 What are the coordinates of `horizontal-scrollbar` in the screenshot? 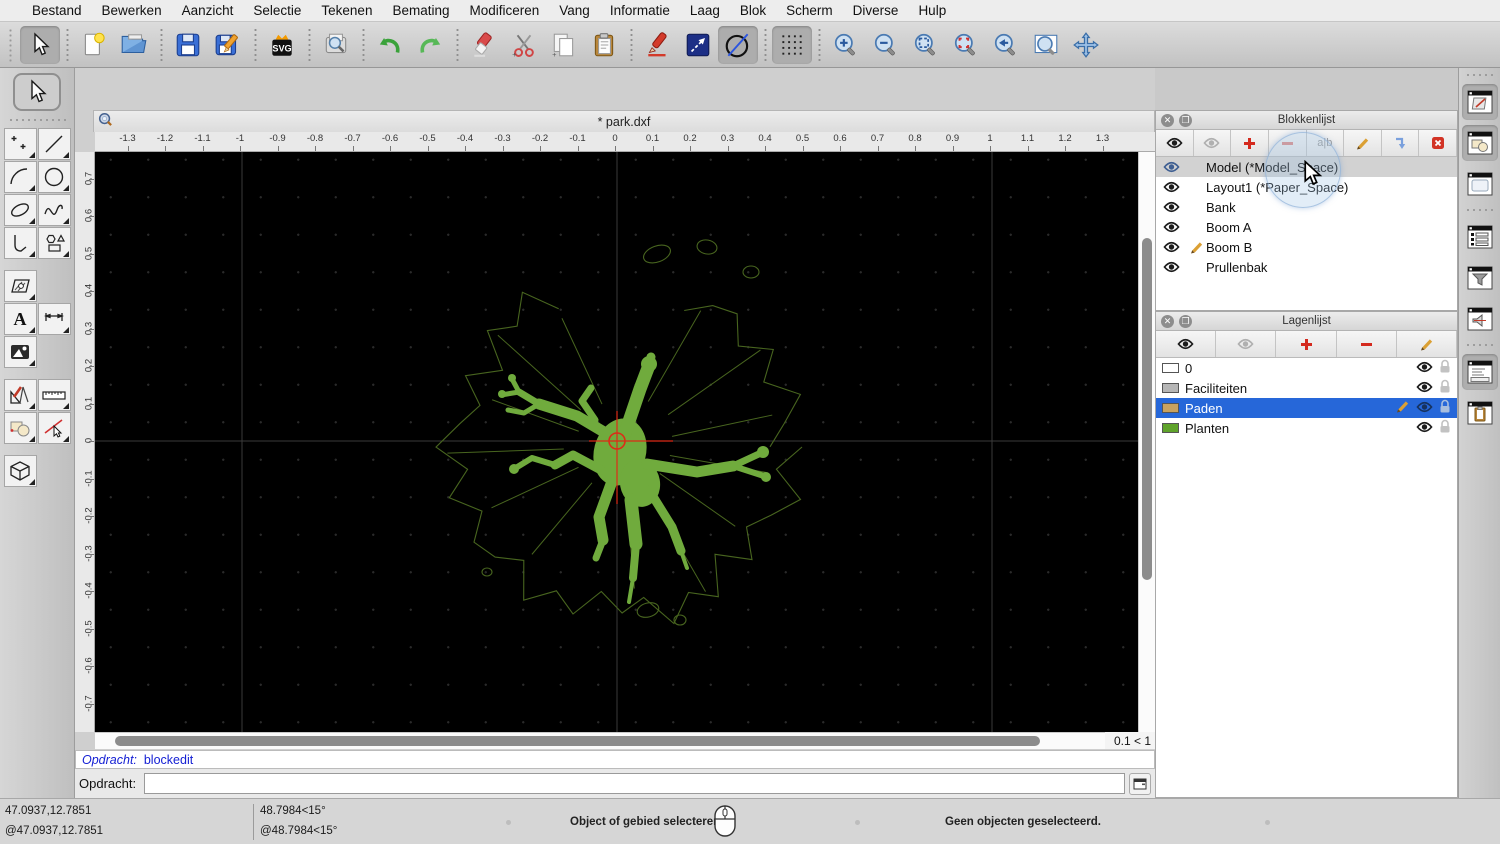 It's located at (600, 740).